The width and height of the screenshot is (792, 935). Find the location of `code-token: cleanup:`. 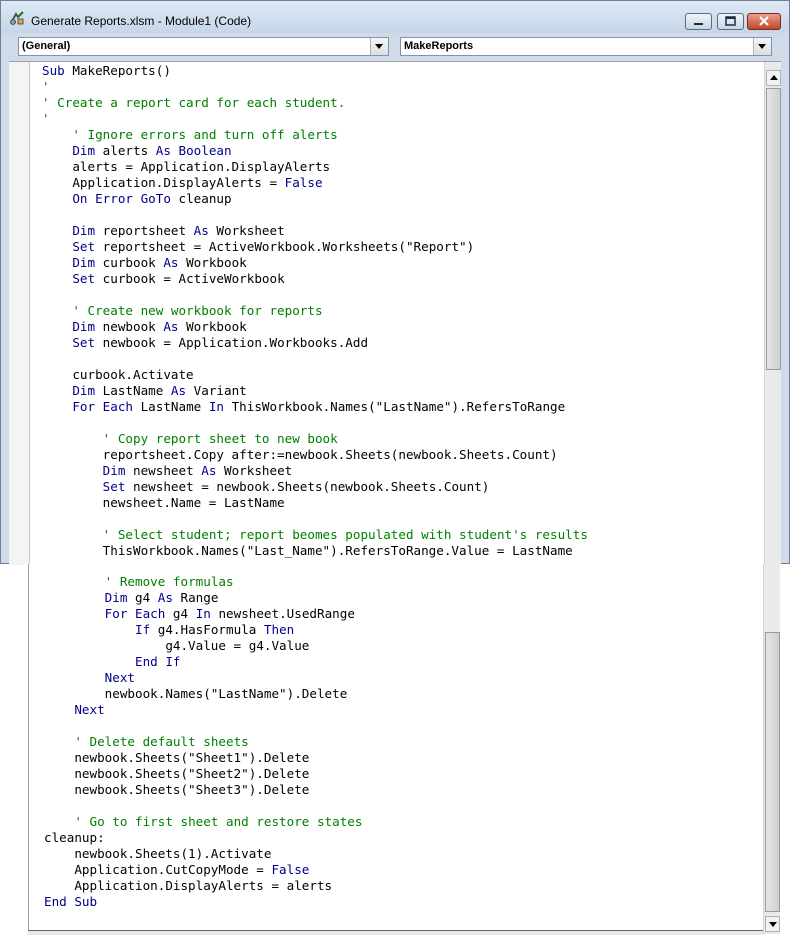

code-token: cleanup: is located at coordinates (74, 837).